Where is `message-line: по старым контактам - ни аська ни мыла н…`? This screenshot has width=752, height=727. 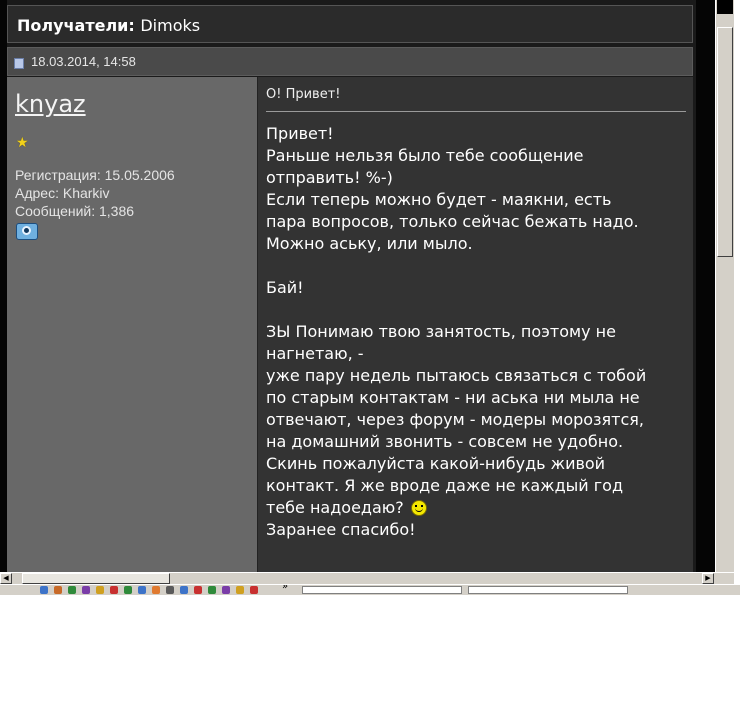 message-line: по старым контактам - ни аська ни мыла н… is located at coordinates (453, 397).